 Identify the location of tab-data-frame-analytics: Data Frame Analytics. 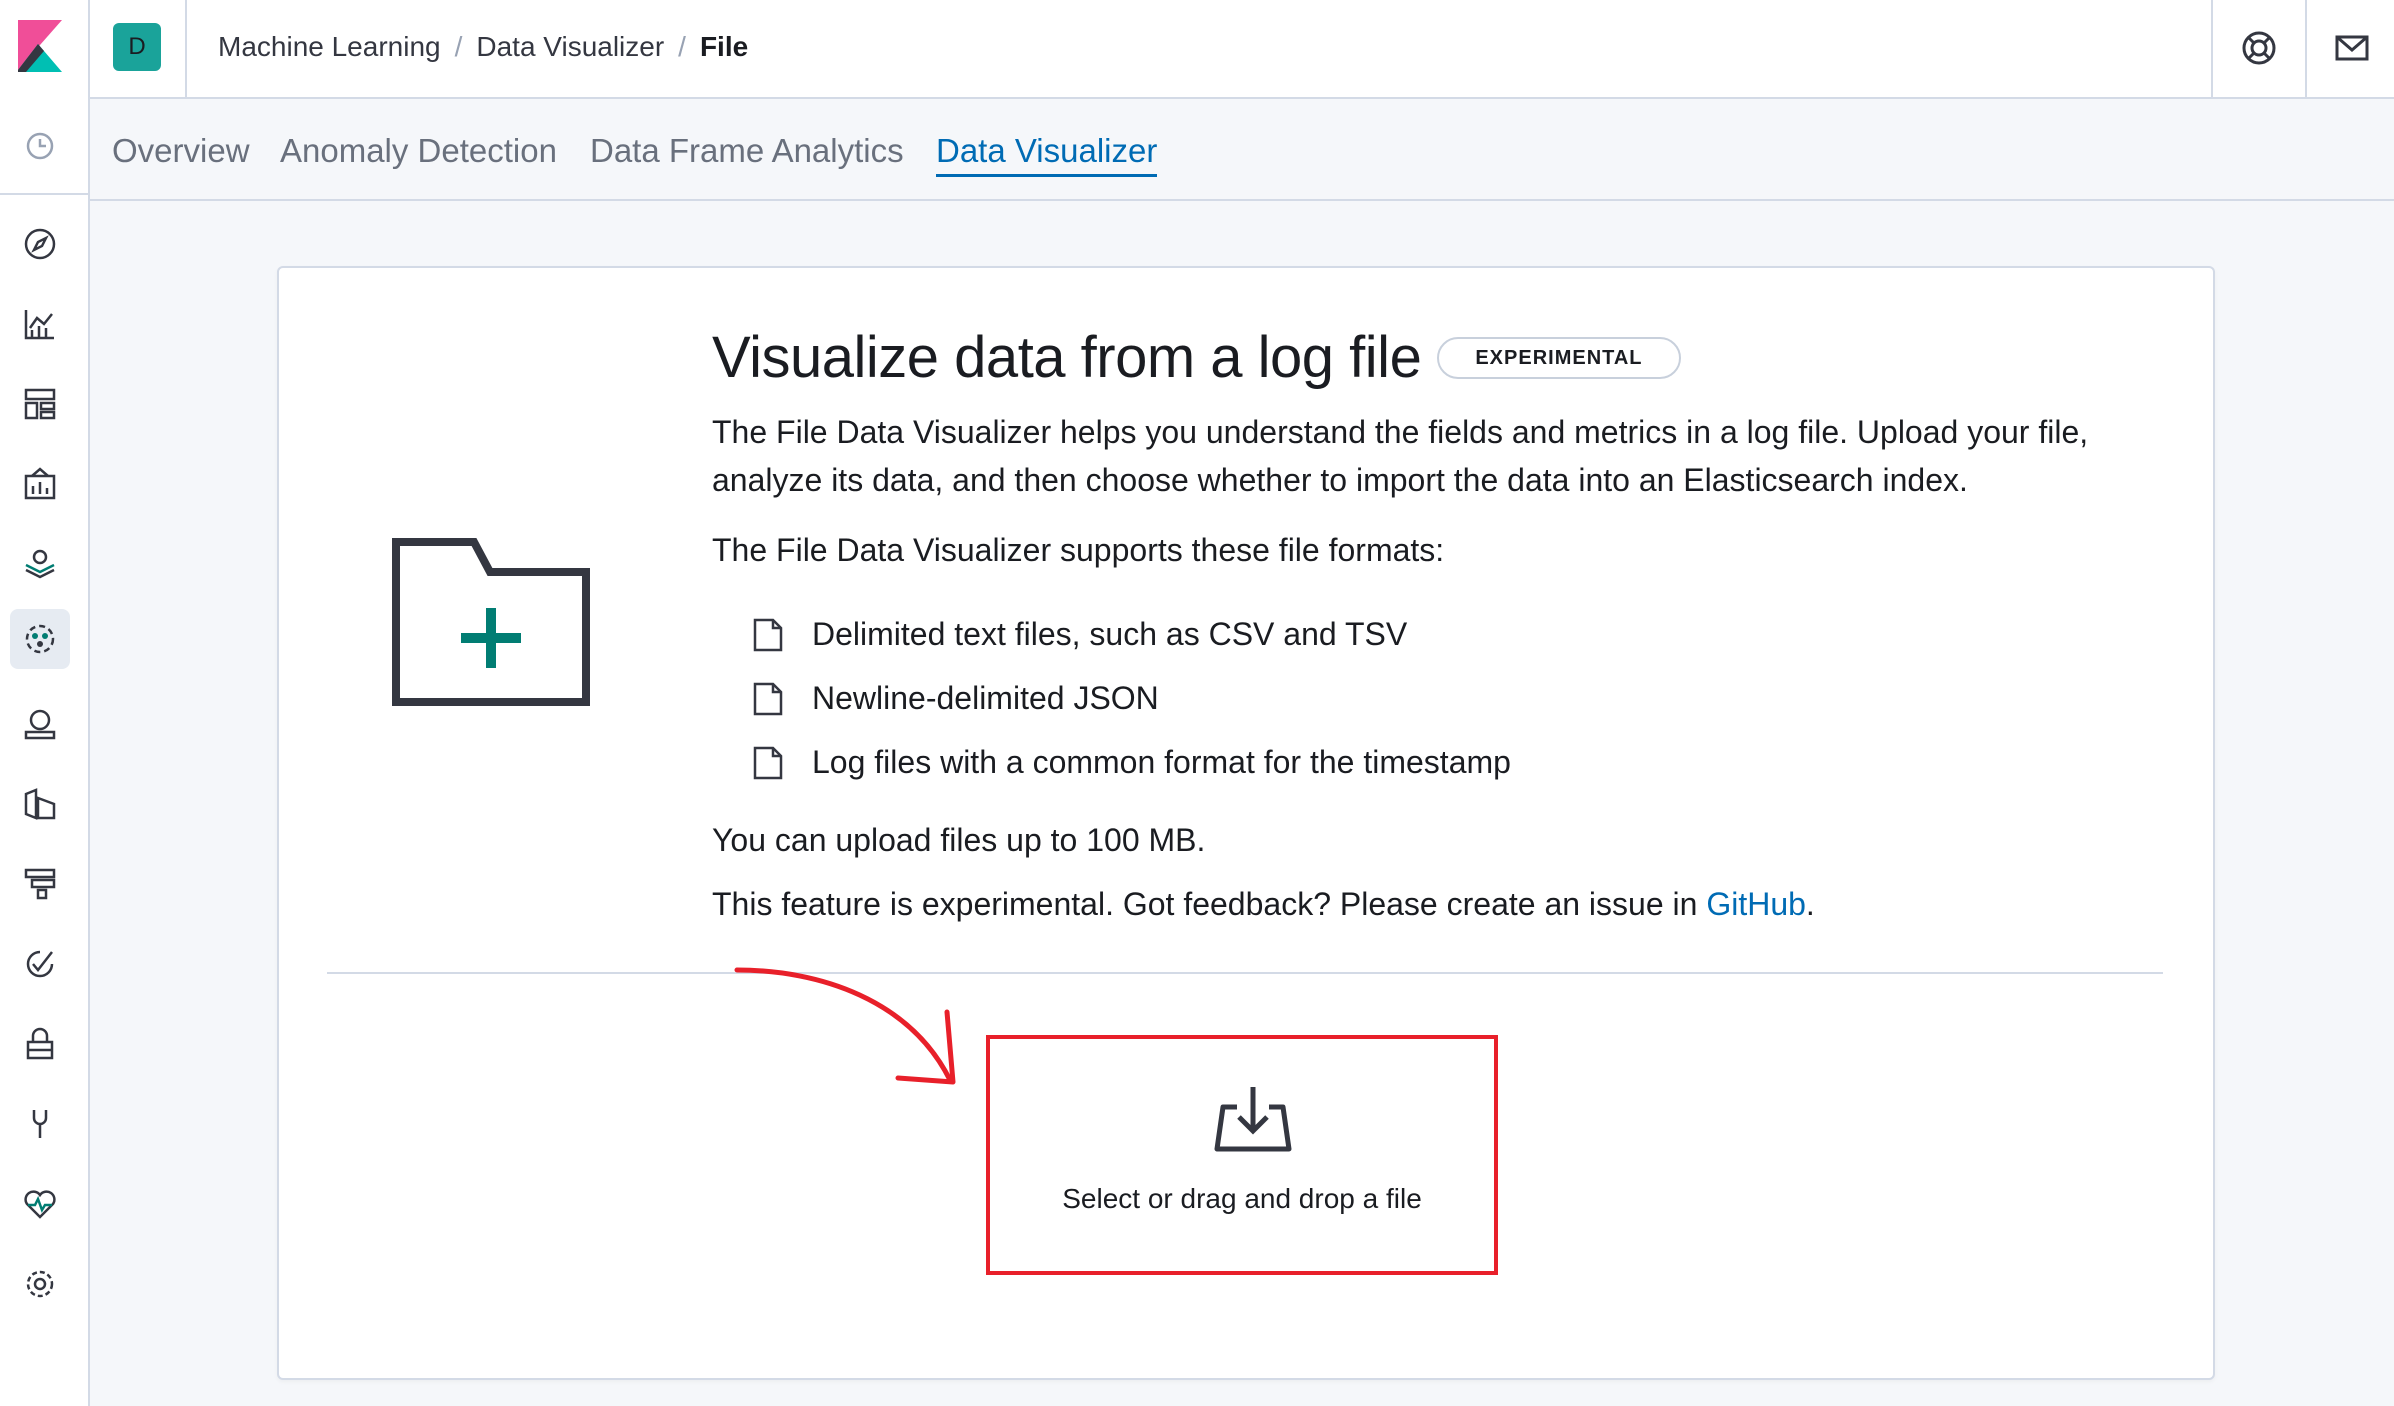
(747, 151).